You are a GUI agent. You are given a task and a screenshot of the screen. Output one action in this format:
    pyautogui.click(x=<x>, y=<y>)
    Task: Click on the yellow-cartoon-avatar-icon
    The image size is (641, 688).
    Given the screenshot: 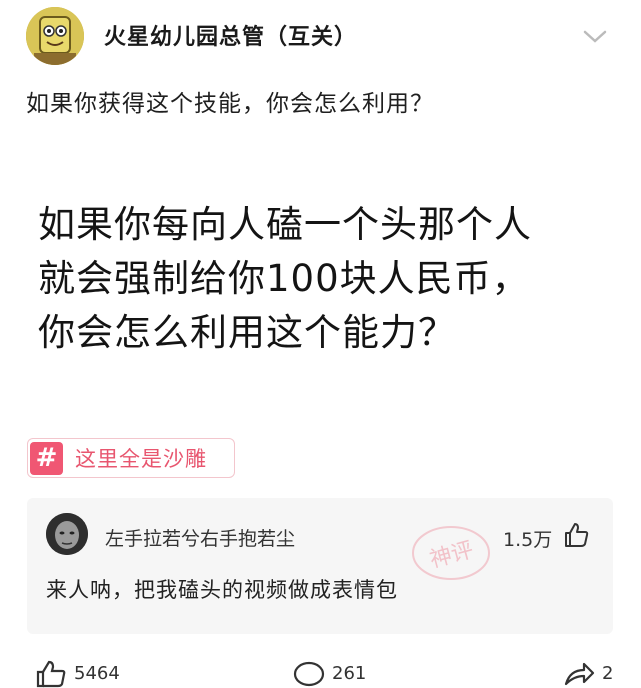 What is the action you would take?
    pyautogui.click(x=55, y=36)
    